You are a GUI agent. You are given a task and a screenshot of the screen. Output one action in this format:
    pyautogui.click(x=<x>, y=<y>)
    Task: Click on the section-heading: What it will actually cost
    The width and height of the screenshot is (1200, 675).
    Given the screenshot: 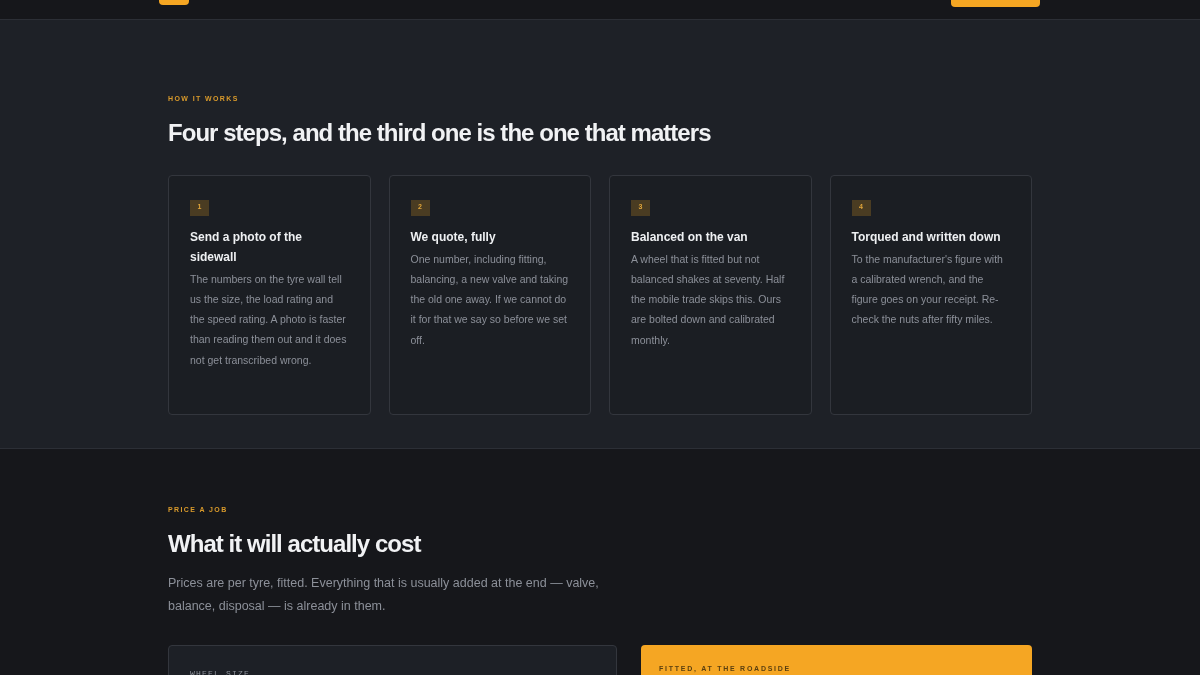 What is the action you would take?
    pyautogui.click(x=295, y=543)
    